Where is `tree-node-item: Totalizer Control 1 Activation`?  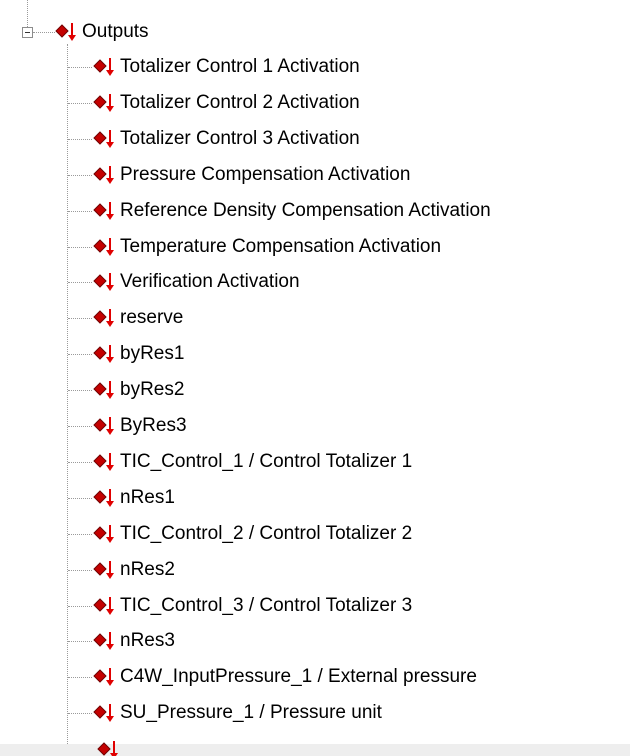
tree-node-item: Totalizer Control 1 Activation is located at coordinates (227, 67).